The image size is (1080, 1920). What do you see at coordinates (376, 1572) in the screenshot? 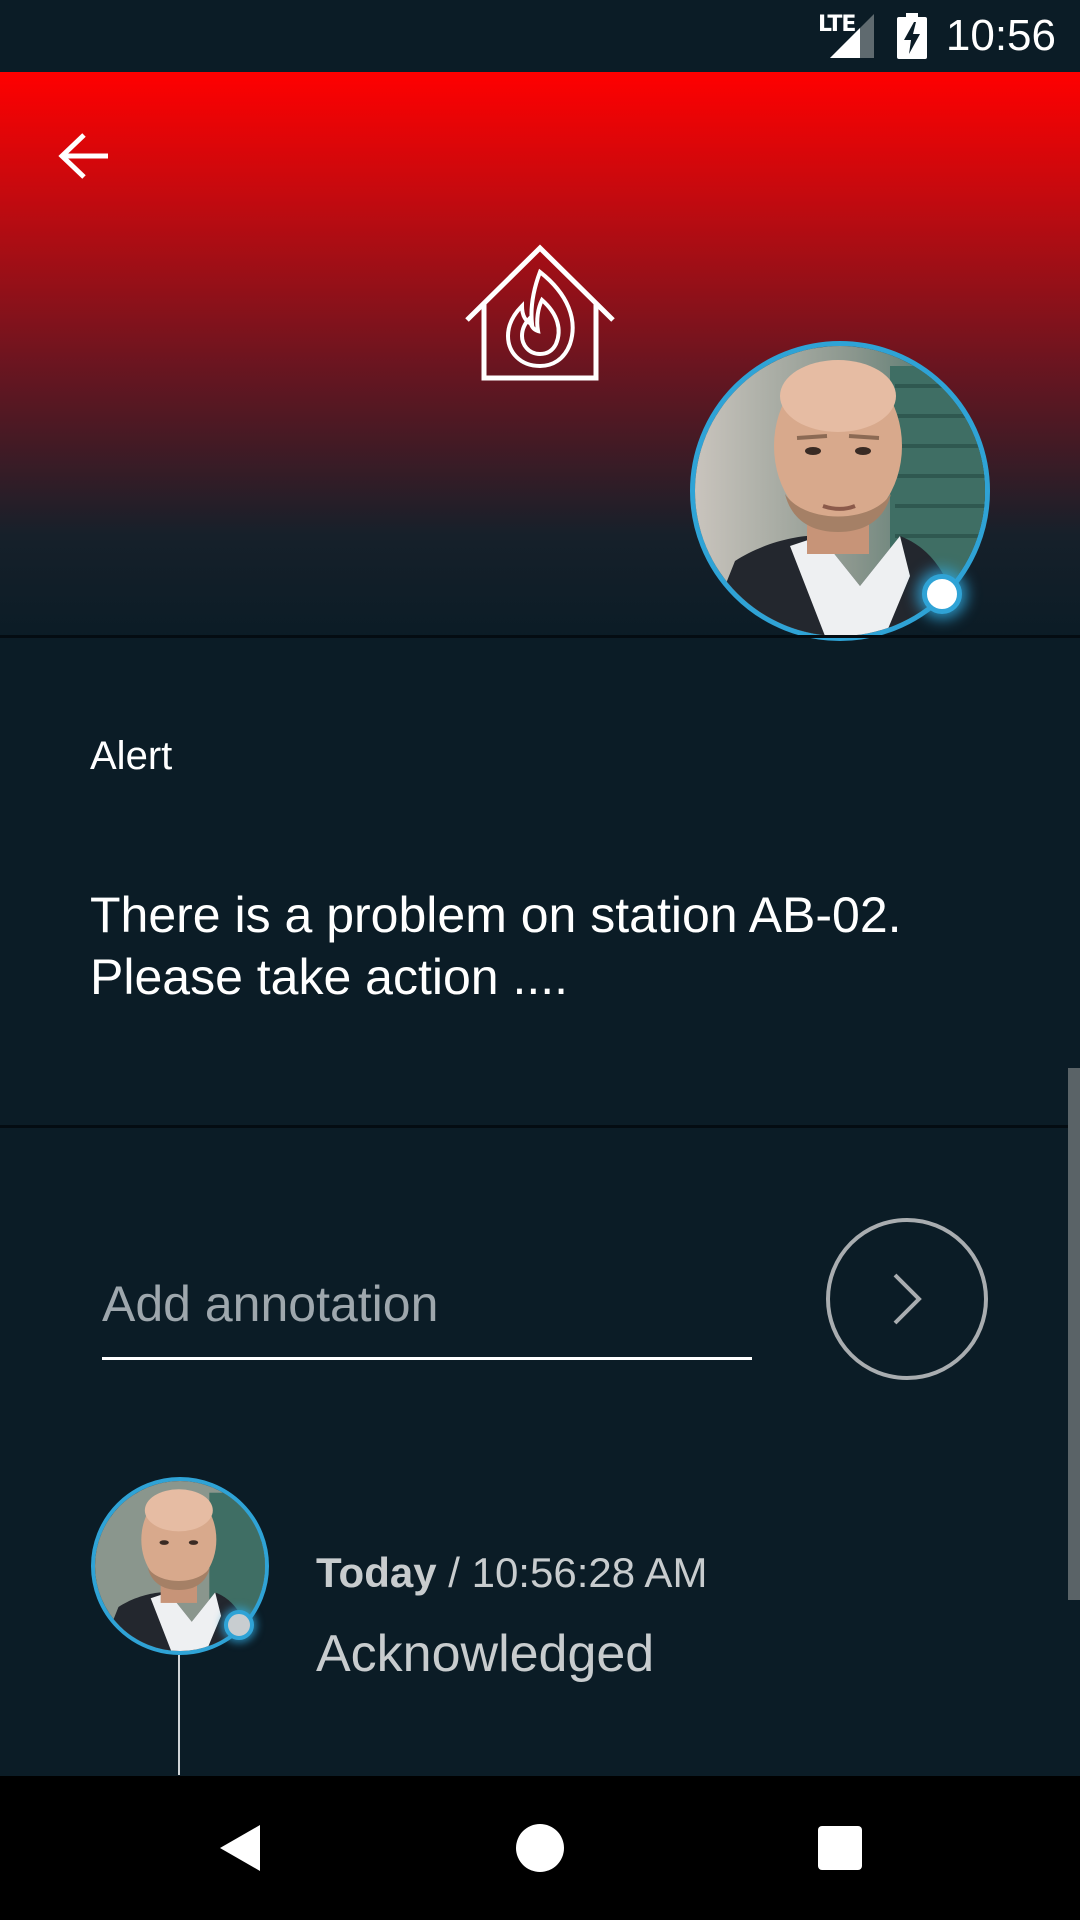
I see `timeline-day: Today` at bounding box center [376, 1572].